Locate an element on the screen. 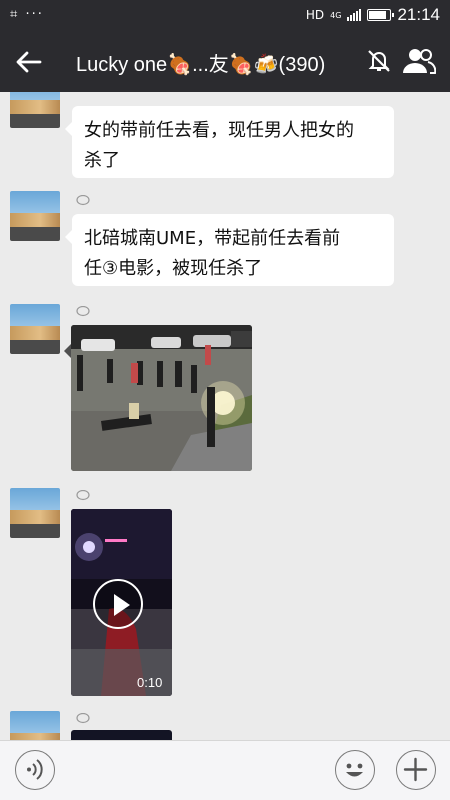 The image size is (450, 800). more-options-button is located at coordinates (416, 770).